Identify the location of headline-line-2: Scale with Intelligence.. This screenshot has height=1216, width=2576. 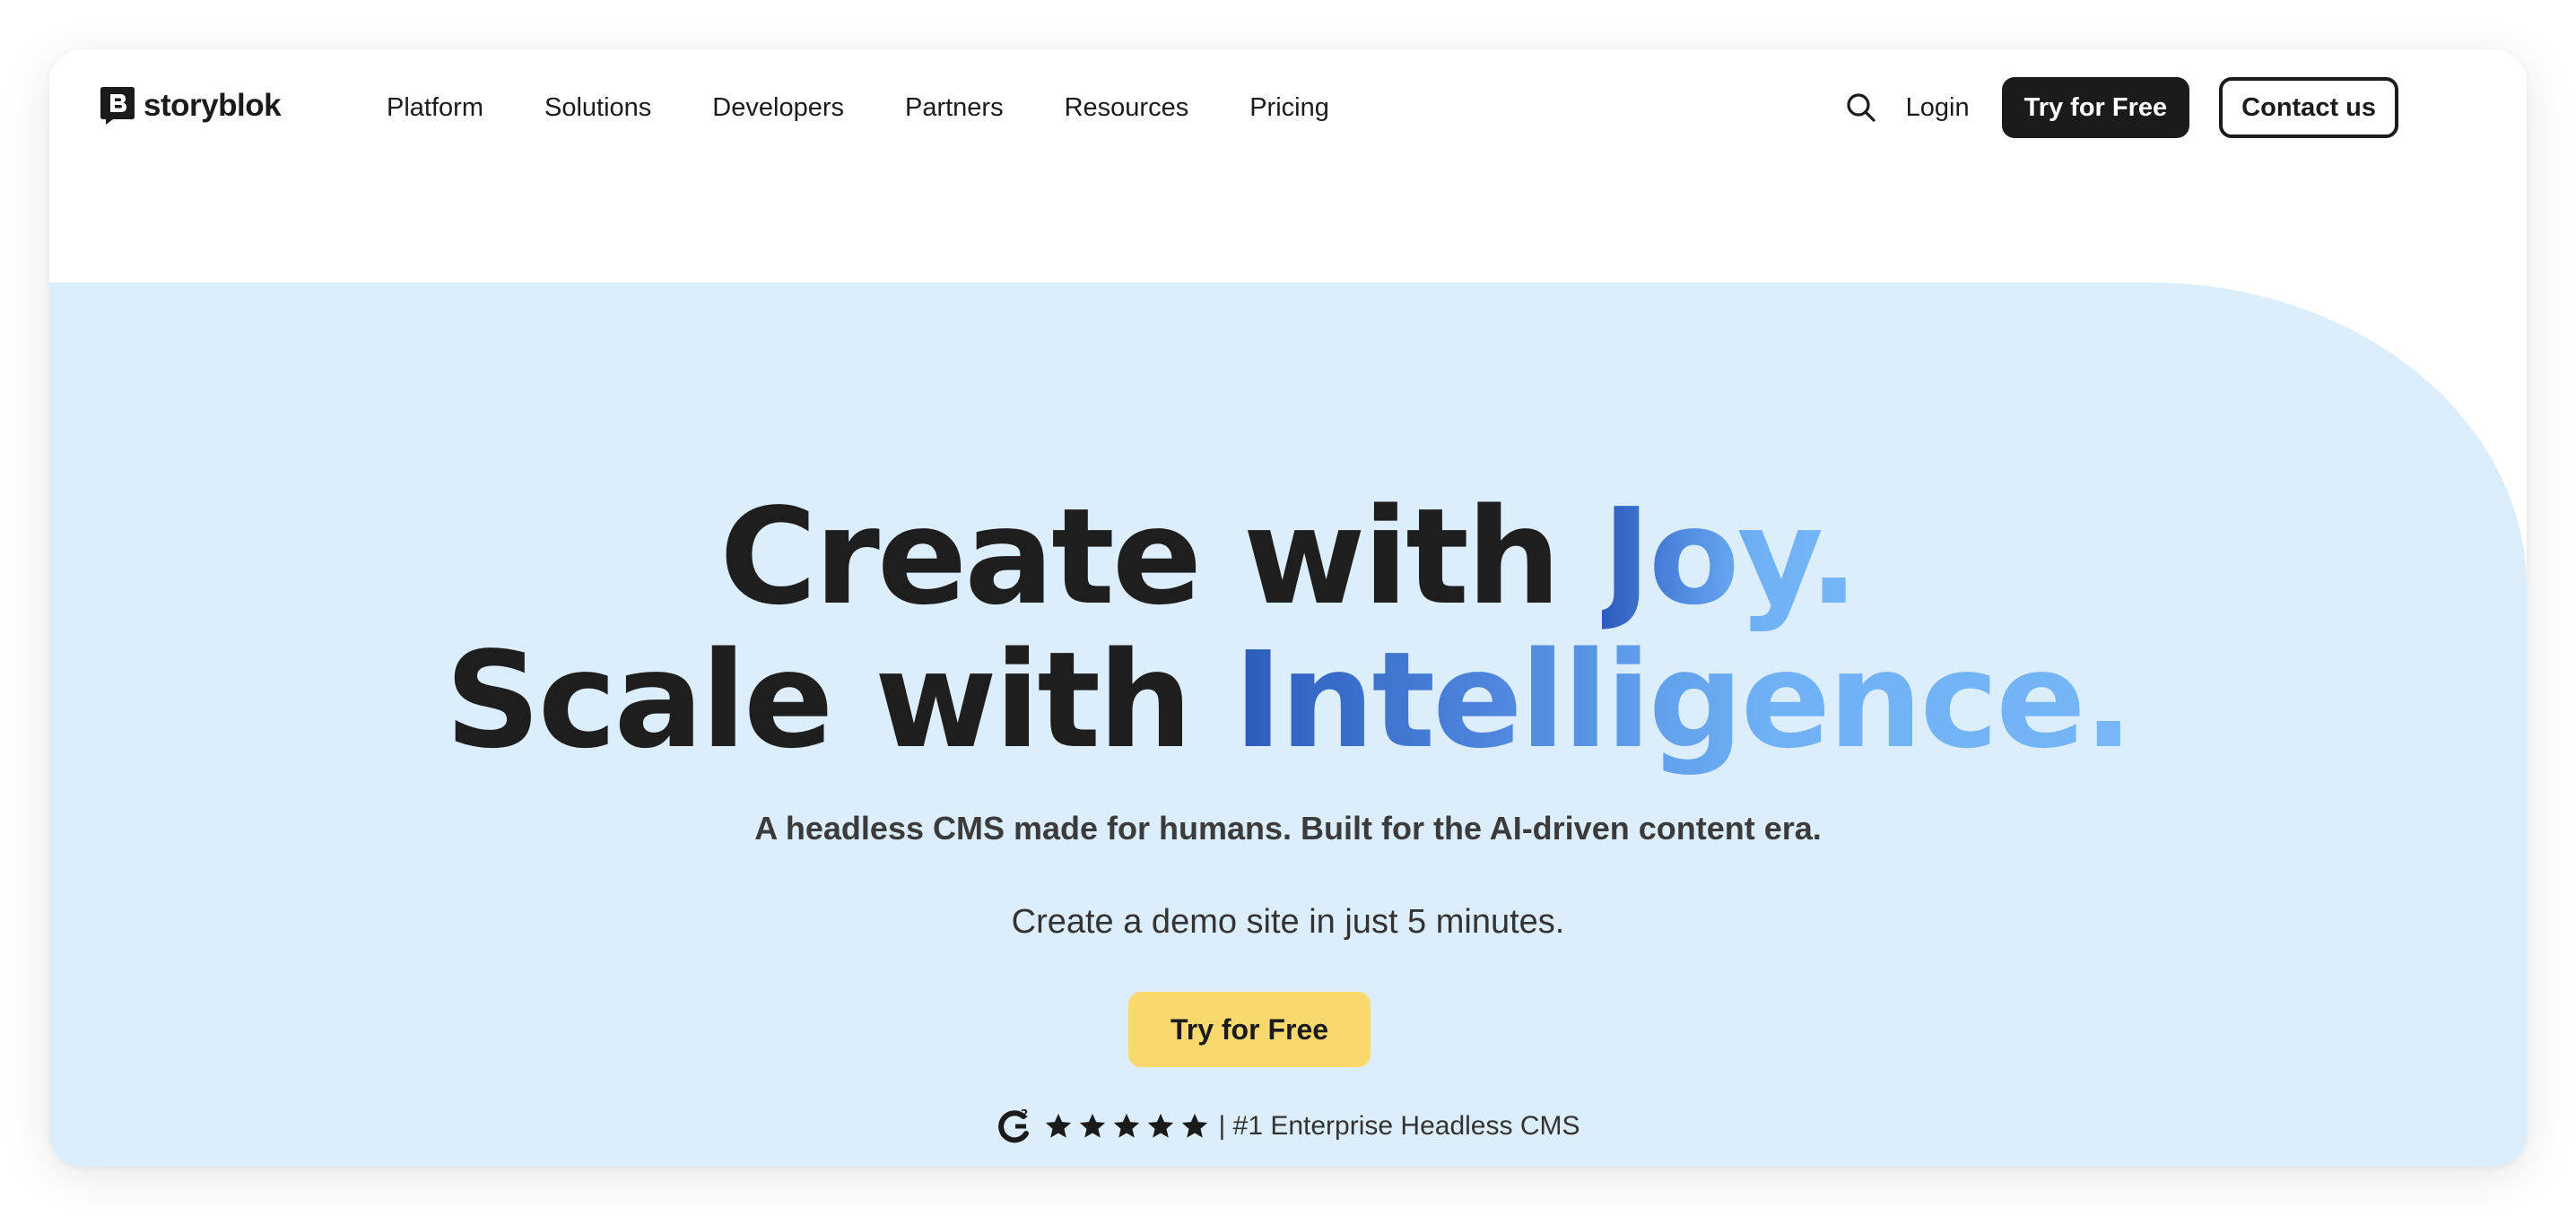
(1288, 700).